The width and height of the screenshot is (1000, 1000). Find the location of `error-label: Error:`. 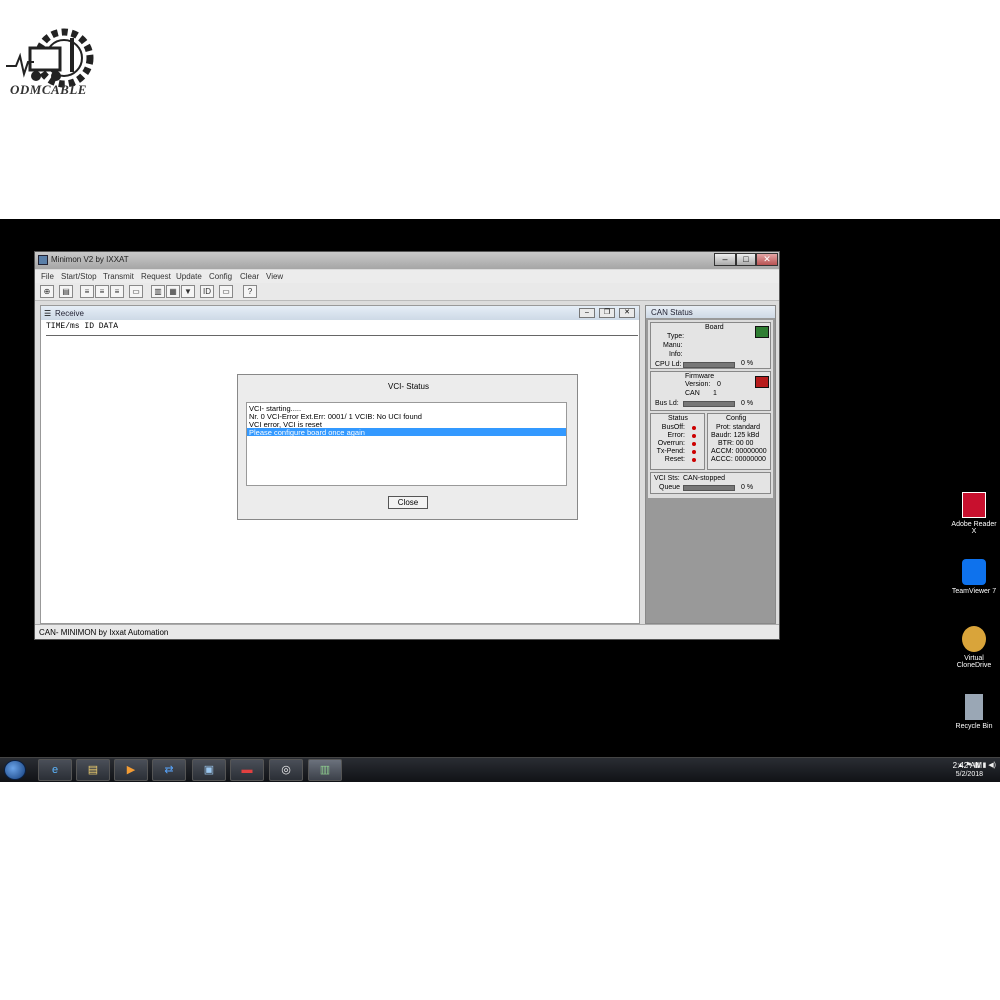

error-label: Error: is located at coordinates (676, 435).